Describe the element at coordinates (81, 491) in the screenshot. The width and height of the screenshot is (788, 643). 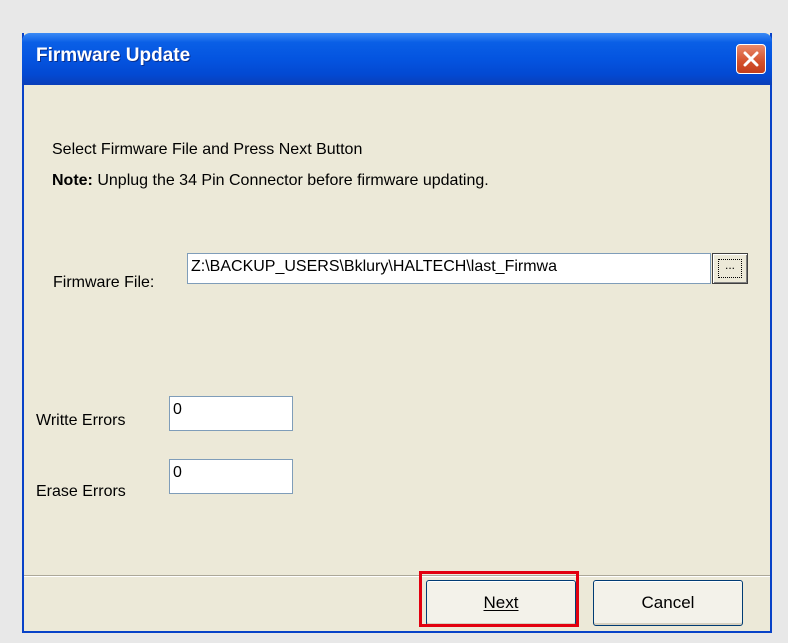
I see `erase-errors-label: Erase Errors` at that location.